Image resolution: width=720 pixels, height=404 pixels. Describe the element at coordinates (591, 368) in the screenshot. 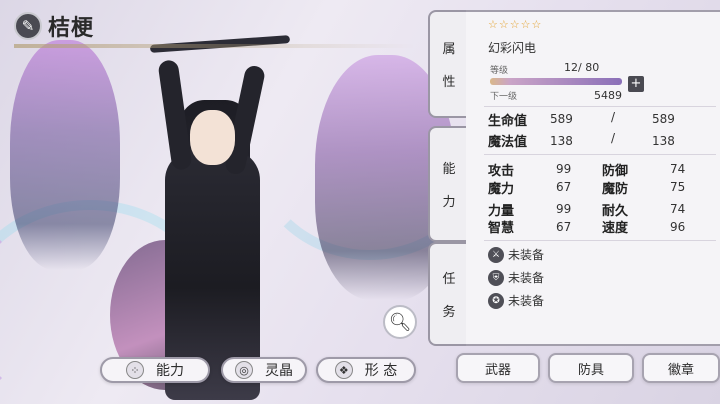

I see `armor-button: 防具` at that location.